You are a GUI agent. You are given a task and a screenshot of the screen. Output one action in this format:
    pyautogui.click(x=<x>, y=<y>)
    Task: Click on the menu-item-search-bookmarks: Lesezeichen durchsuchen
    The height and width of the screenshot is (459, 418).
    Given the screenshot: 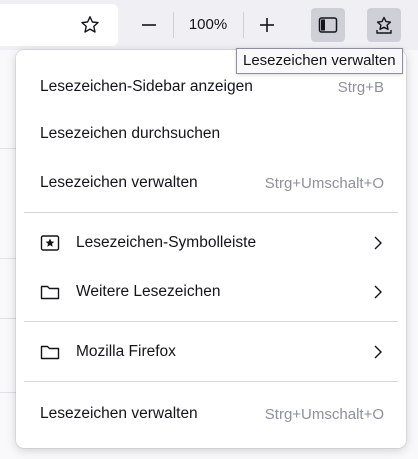 What is the action you would take?
    pyautogui.click(x=211, y=134)
    